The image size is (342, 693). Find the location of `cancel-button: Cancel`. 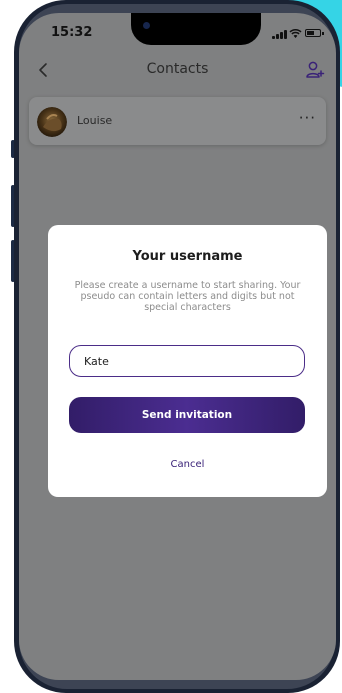

cancel-button: Cancel is located at coordinates (187, 464).